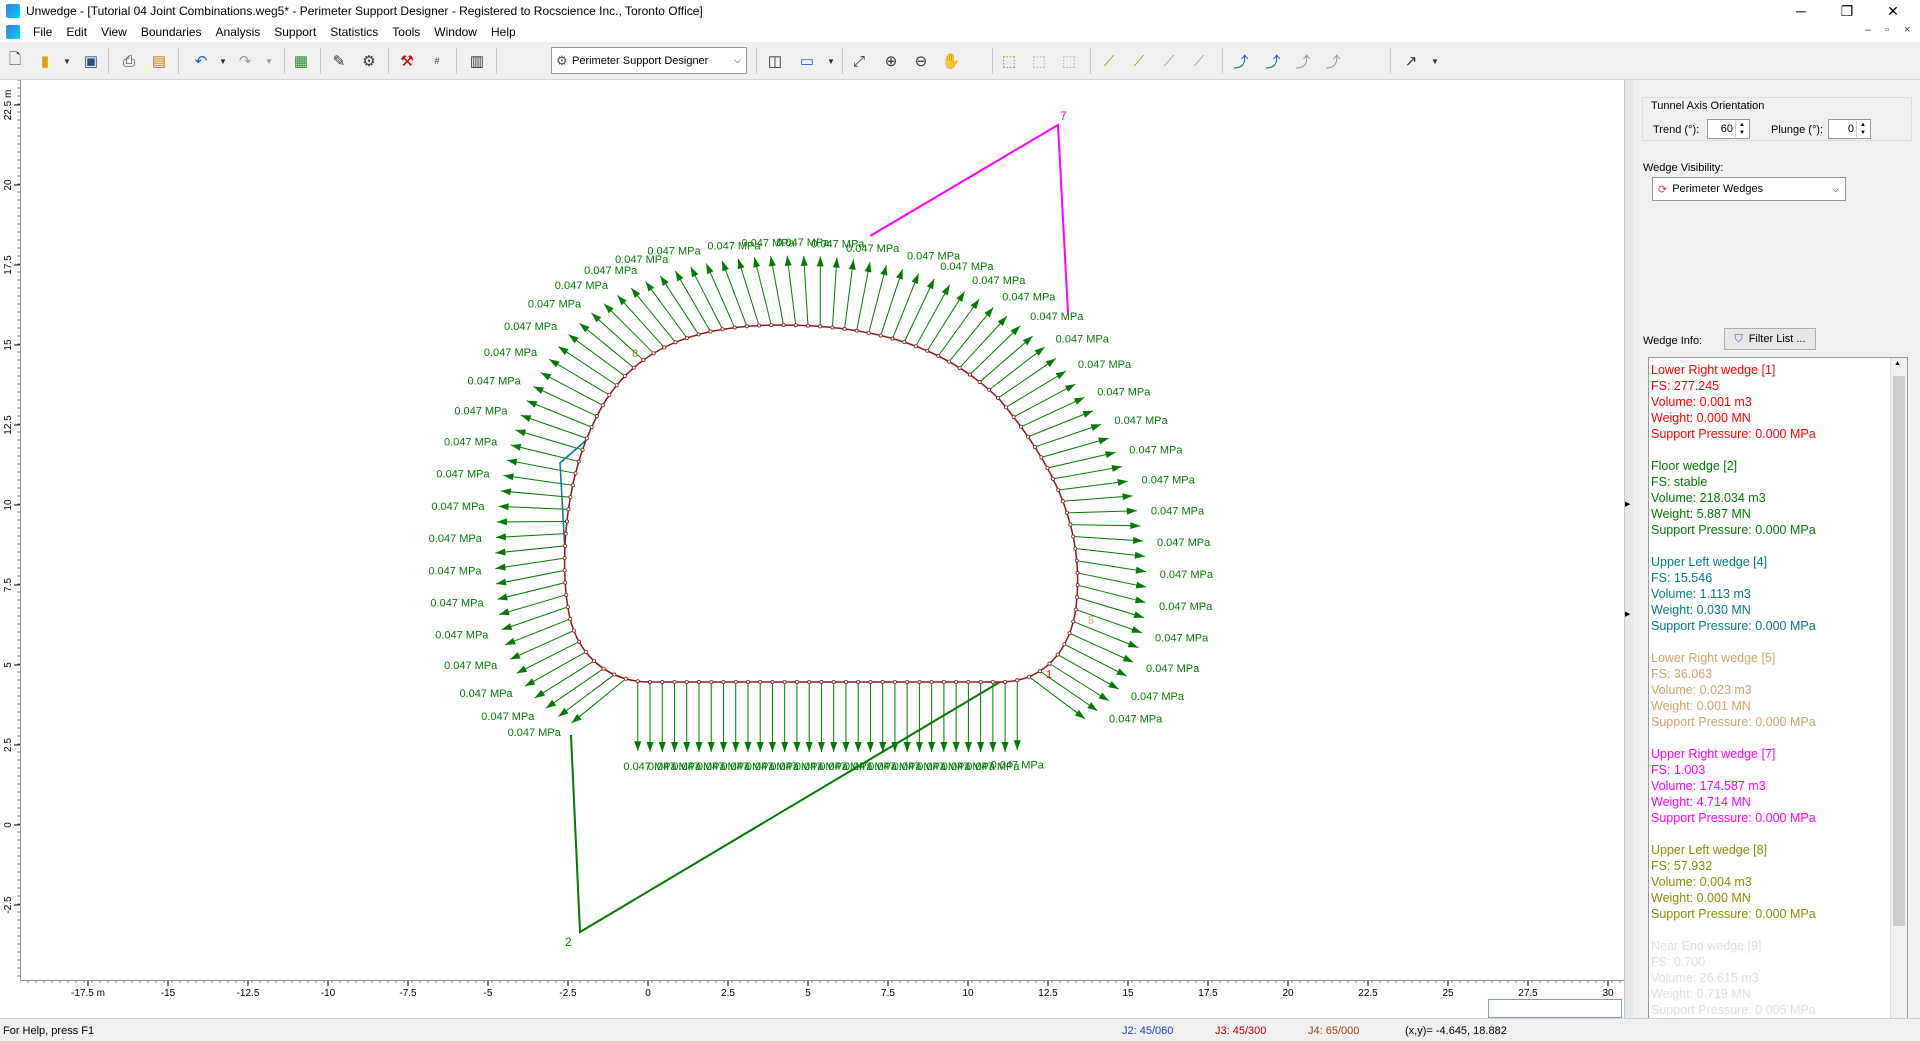 The image size is (1920, 1041). What do you see at coordinates (1627, 614) in the screenshot?
I see `expand-arrow-icon: ▶` at bounding box center [1627, 614].